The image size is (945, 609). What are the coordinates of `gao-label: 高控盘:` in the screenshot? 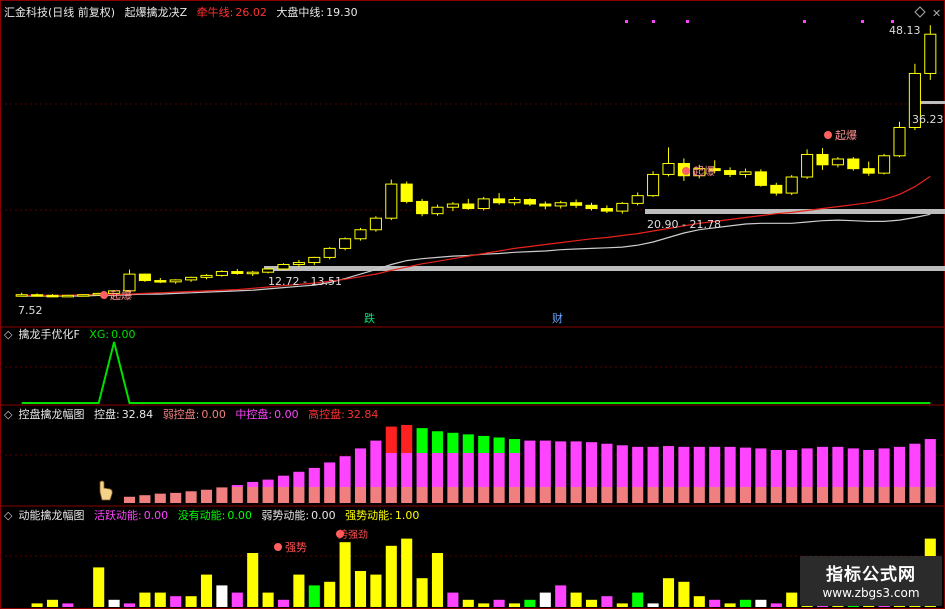 It's located at (326, 414).